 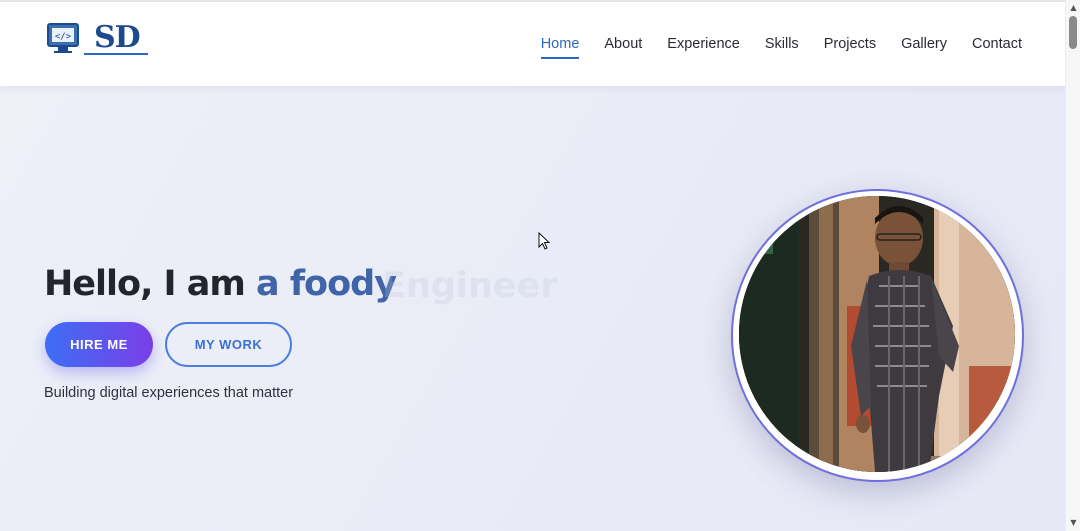 What do you see at coordinates (1073, 8) in the screenshot?
I see `scroll-up-arrow-icon: ▲` at bounding box center [1073, 8].